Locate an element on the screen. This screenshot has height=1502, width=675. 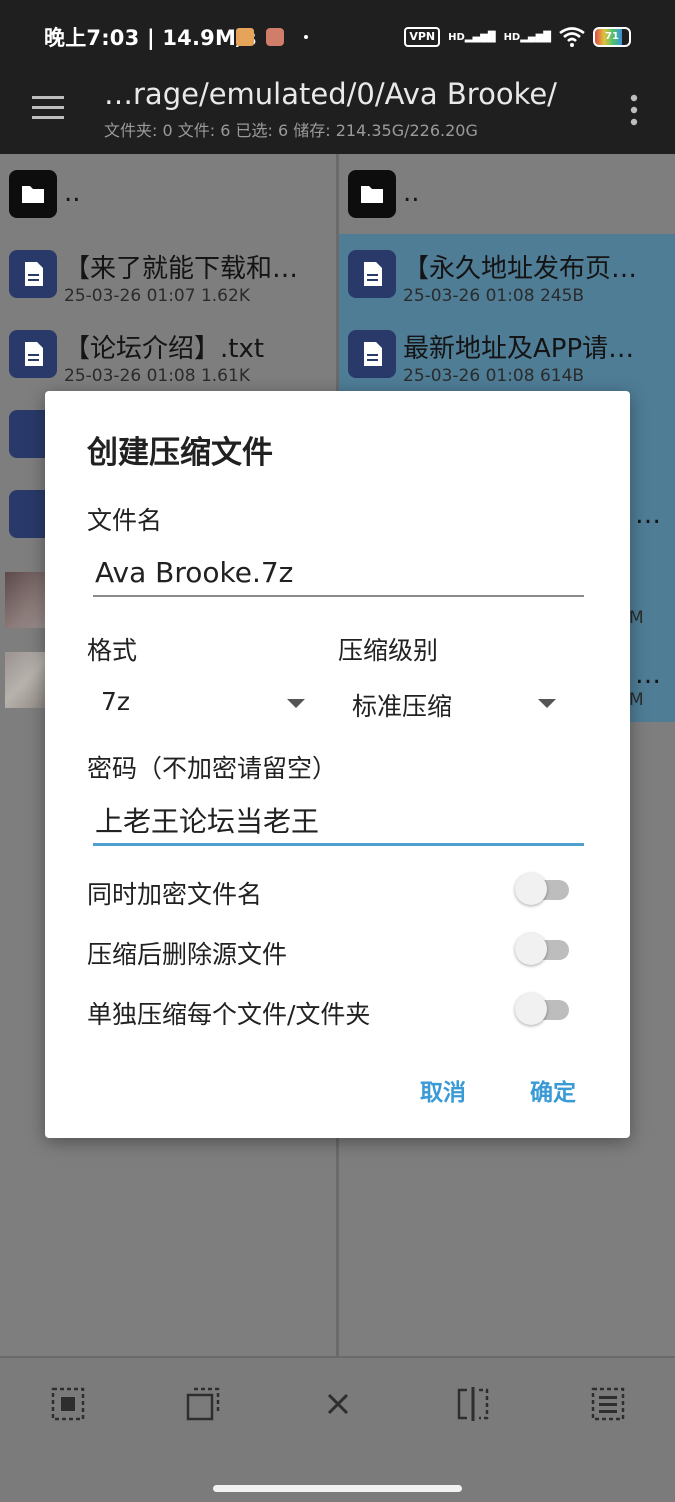
compression-level-dropdown: 标准压缩 is located at coordinates (455, 703).